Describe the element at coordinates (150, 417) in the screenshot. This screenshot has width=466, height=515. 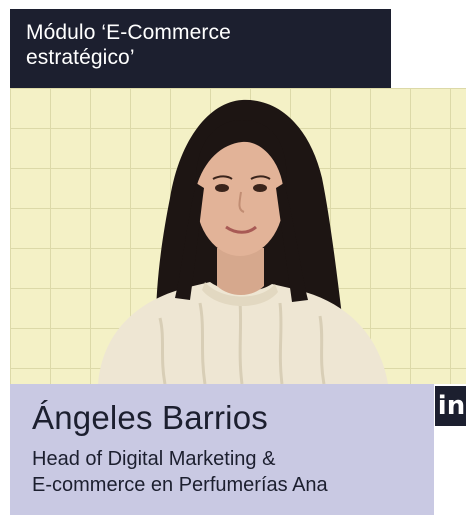
I see `speaker-name: Ángeles Barrios` at that location.